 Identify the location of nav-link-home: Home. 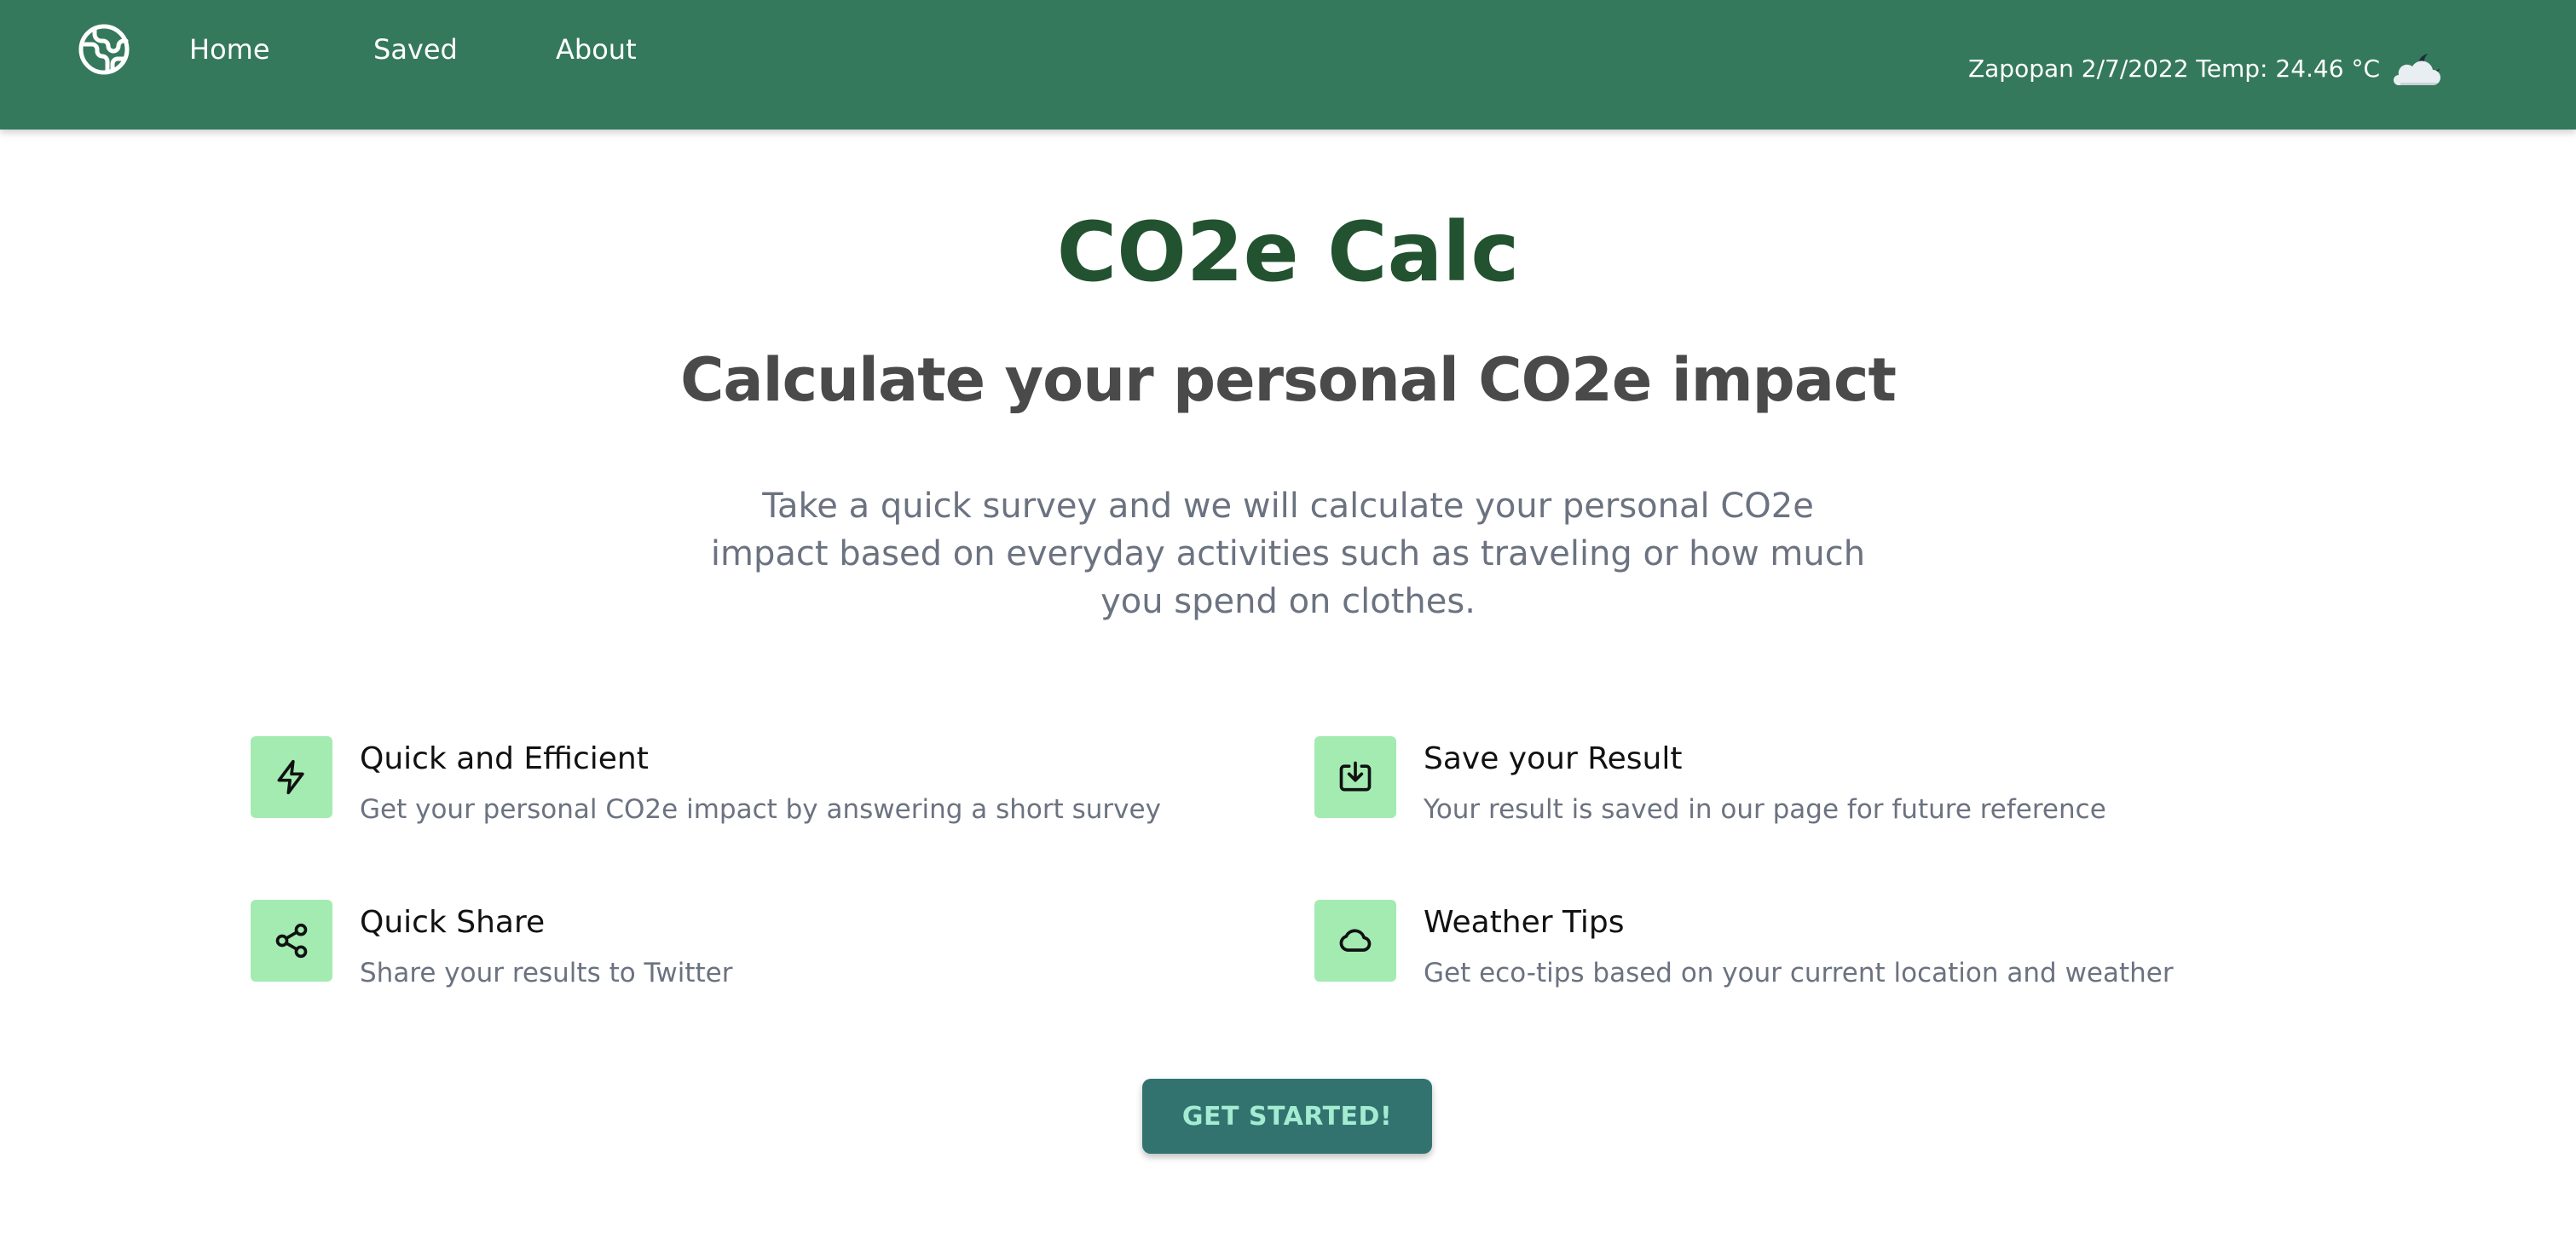
(229, 49).